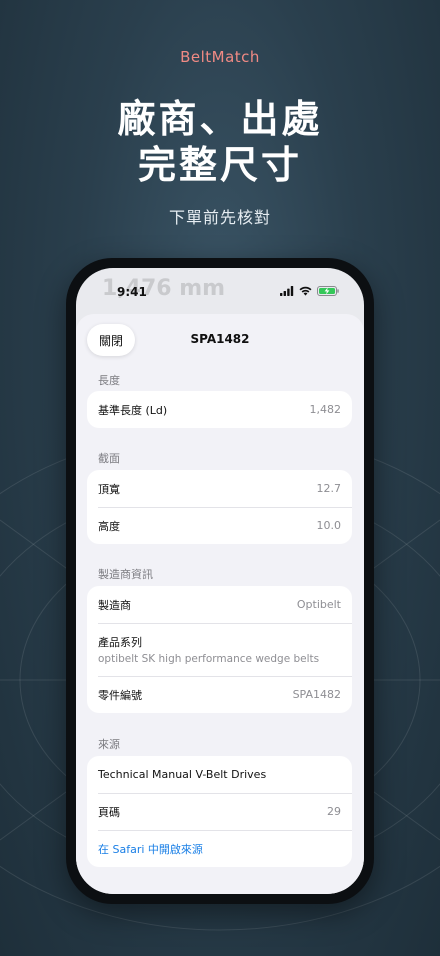 The height and width of the screenshot is (956, 440). Describe the element at coordinates (334, 811) in the screenshot. I see `row-value: 29` at that location.